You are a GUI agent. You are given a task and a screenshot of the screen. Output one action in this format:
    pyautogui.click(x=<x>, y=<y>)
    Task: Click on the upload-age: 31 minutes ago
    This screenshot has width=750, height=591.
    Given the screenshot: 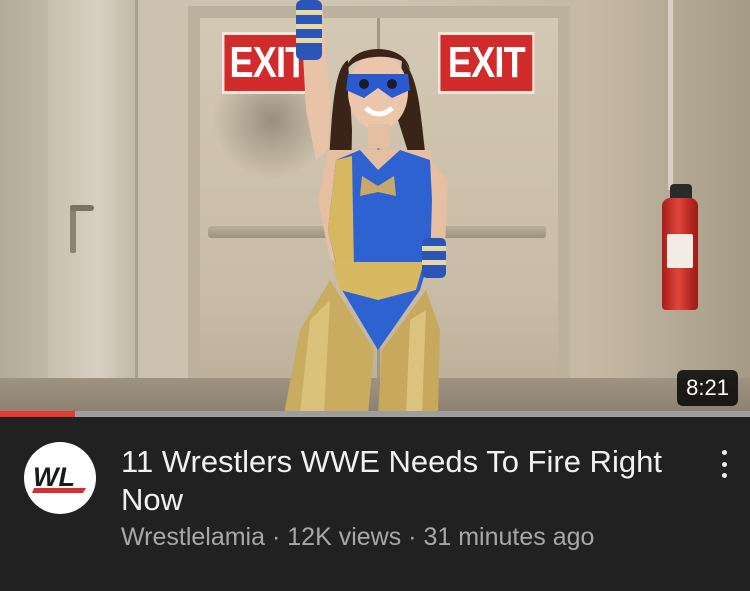 What is the action you would take?
    pyautogui.click(x=509, y=537)
    